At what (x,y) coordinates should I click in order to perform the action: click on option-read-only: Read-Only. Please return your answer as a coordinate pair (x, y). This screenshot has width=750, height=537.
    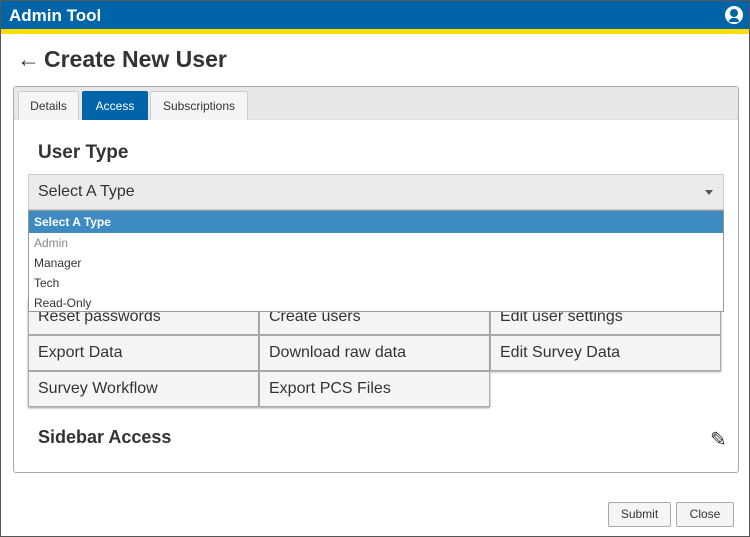
    Looking at the image, I should click on (376, 303).